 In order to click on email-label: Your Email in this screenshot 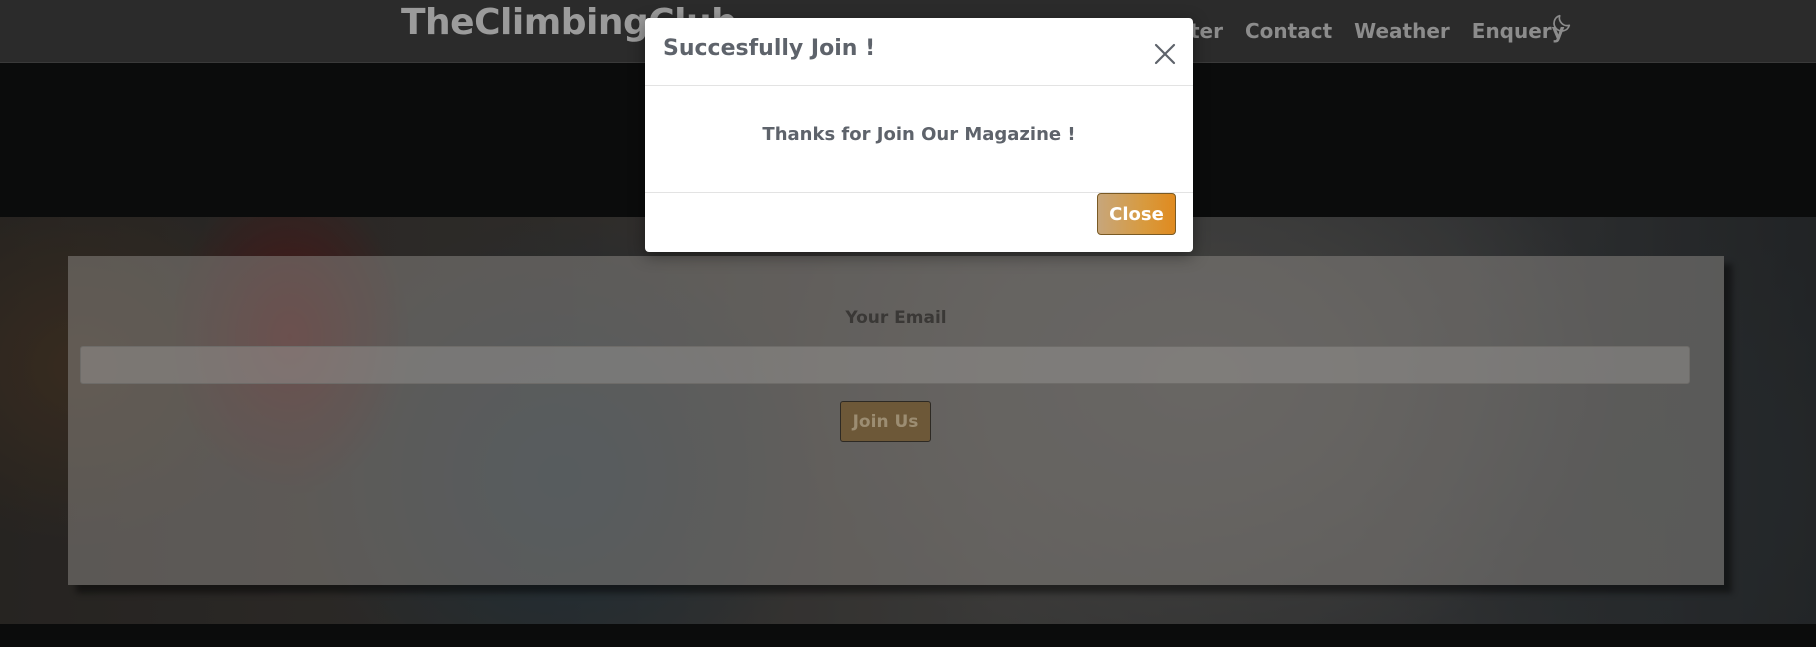, I will do `click(896, 318)`.